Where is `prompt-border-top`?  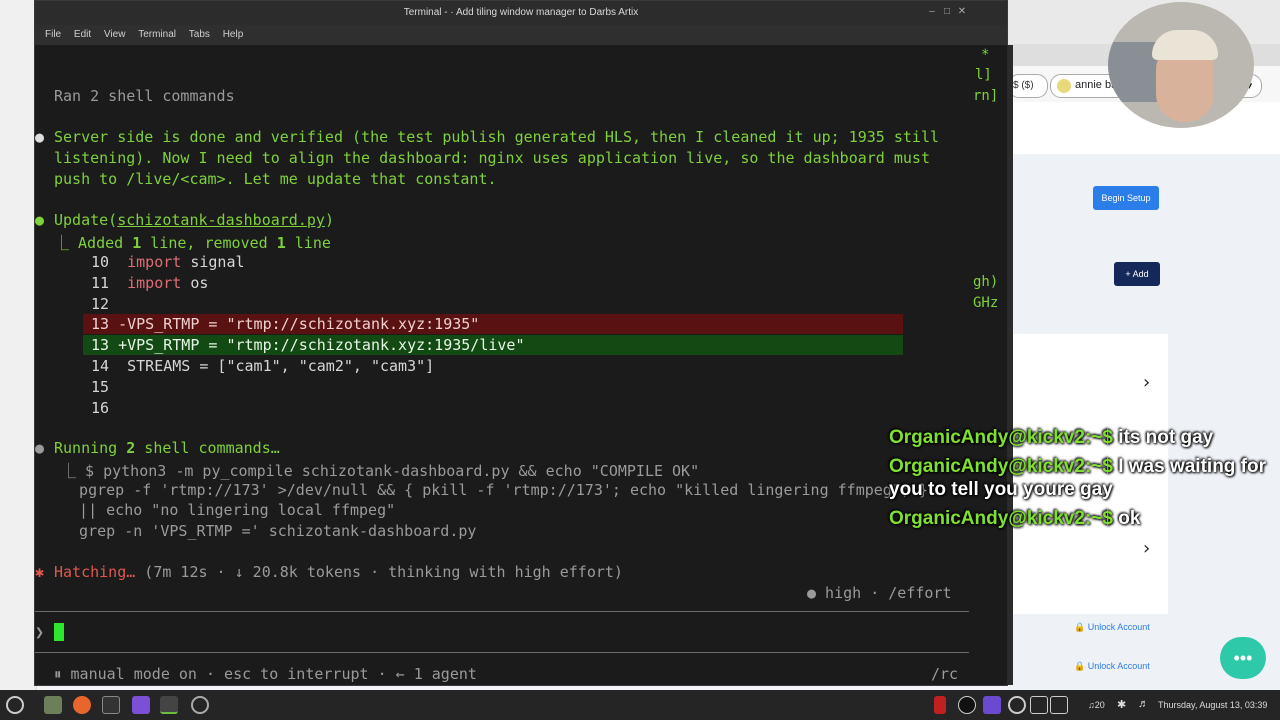 prompt-border-top is located at coordinates (502, 611).